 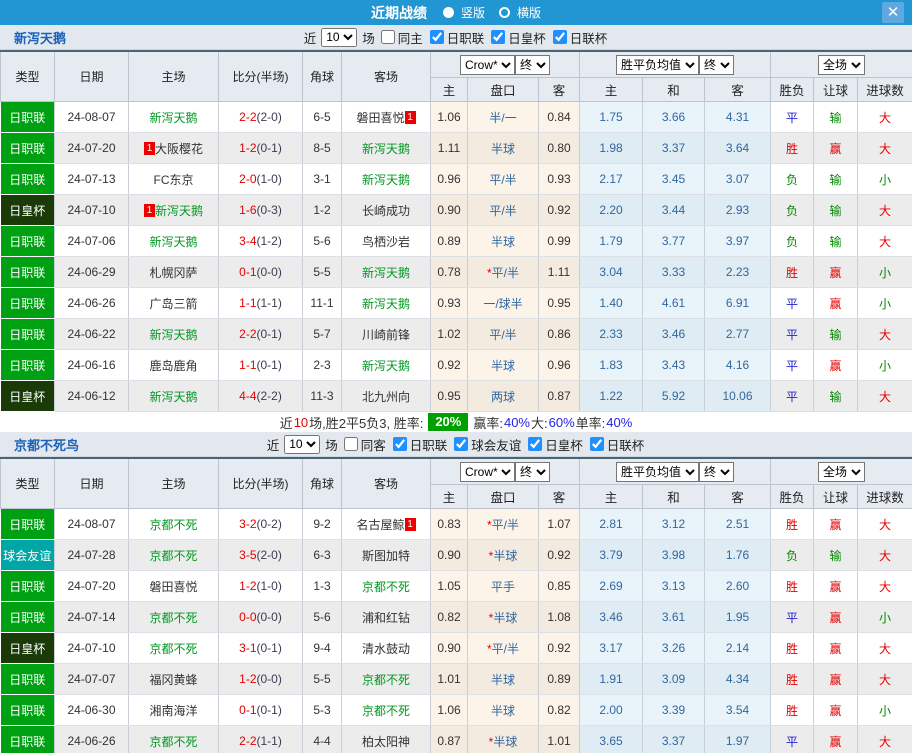 I want to click on avg-draw: 3.46, so click(x=673, y=334).